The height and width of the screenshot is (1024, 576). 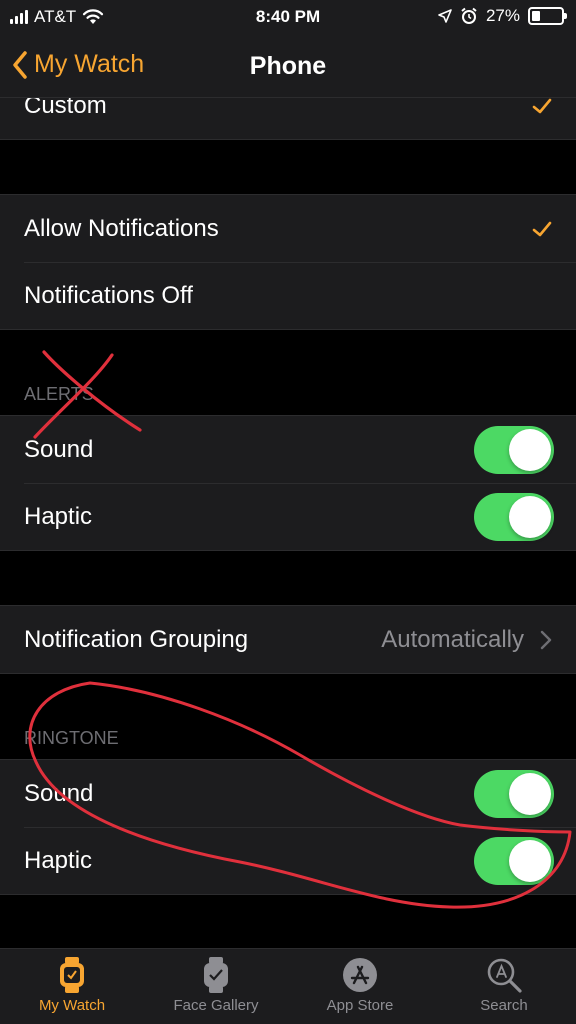 What do you see at coordinates (288, 295) in the screenshot?
I see `notifications-off-row: Notifications Off` at bounding box center [288, 295].